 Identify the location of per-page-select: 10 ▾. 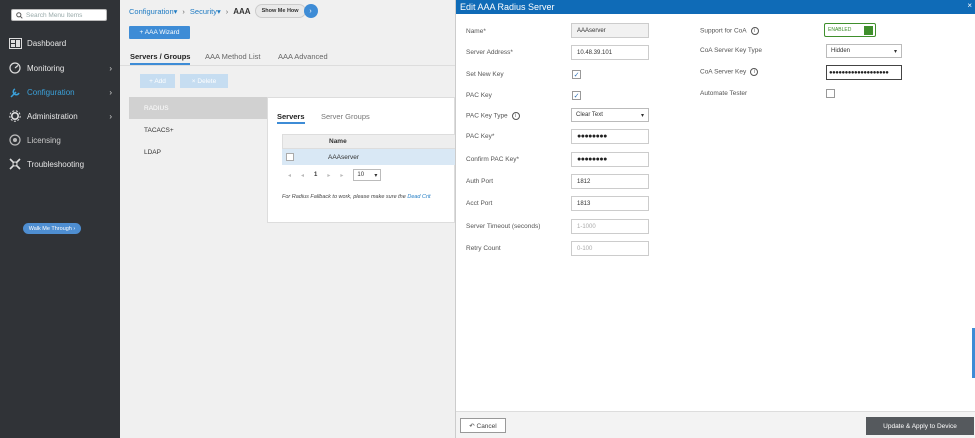
(367, 175).